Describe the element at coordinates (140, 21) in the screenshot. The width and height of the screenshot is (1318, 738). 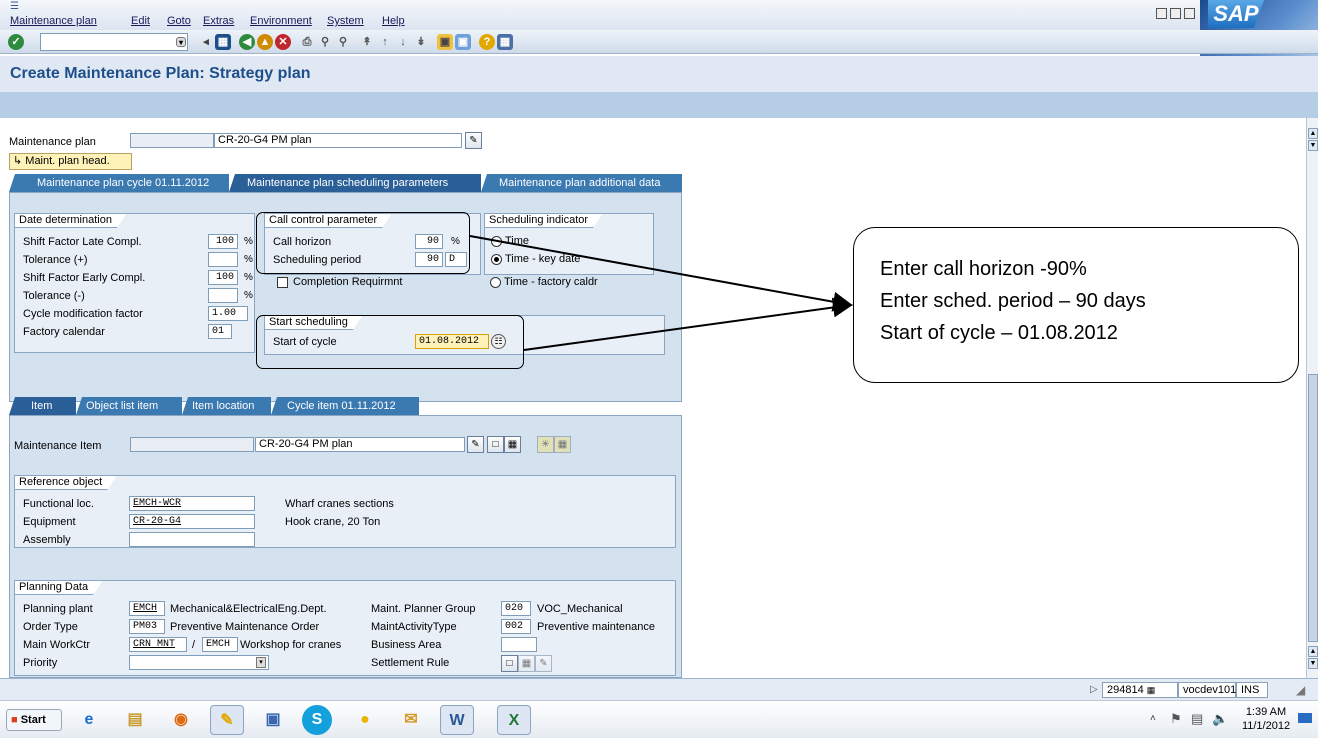
I see `menu-edit: Edit` at that location.